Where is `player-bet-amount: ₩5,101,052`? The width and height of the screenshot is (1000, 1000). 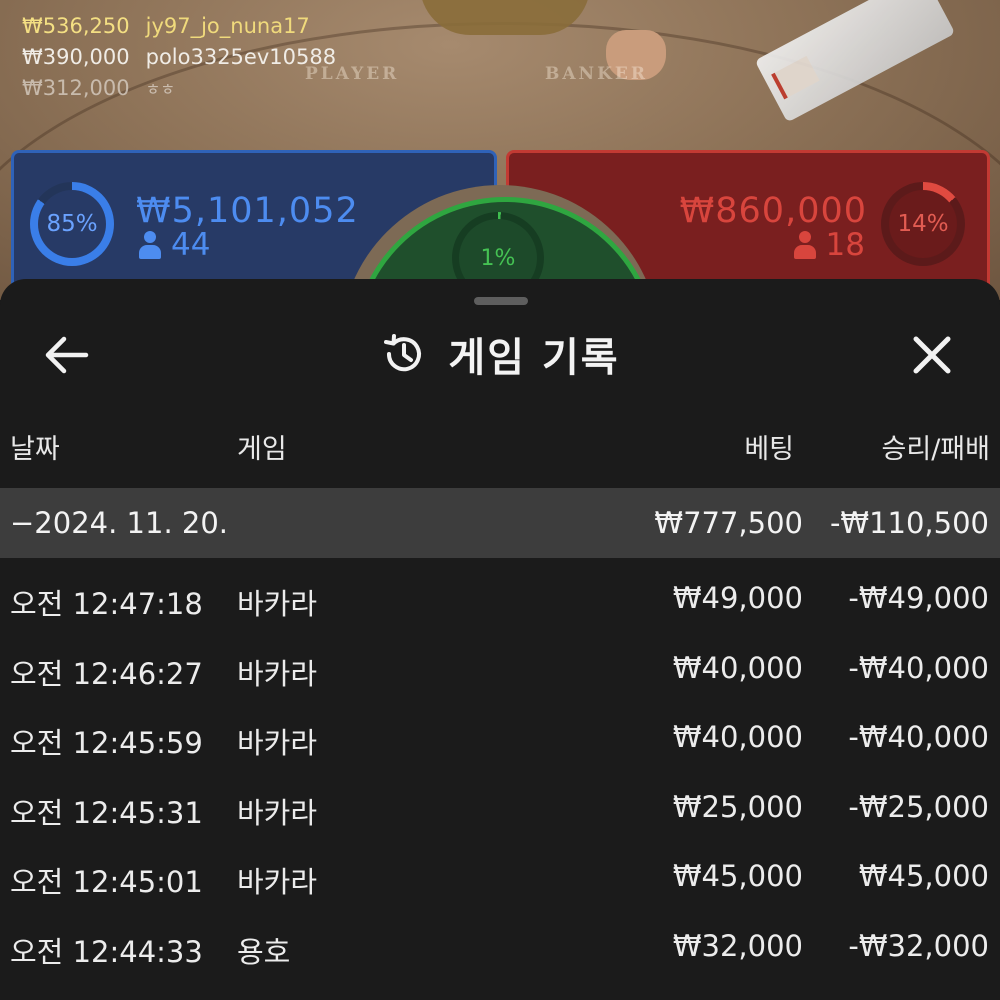 player-bet-amount: ₩5,101,052 is located at coordinates (247, 211).